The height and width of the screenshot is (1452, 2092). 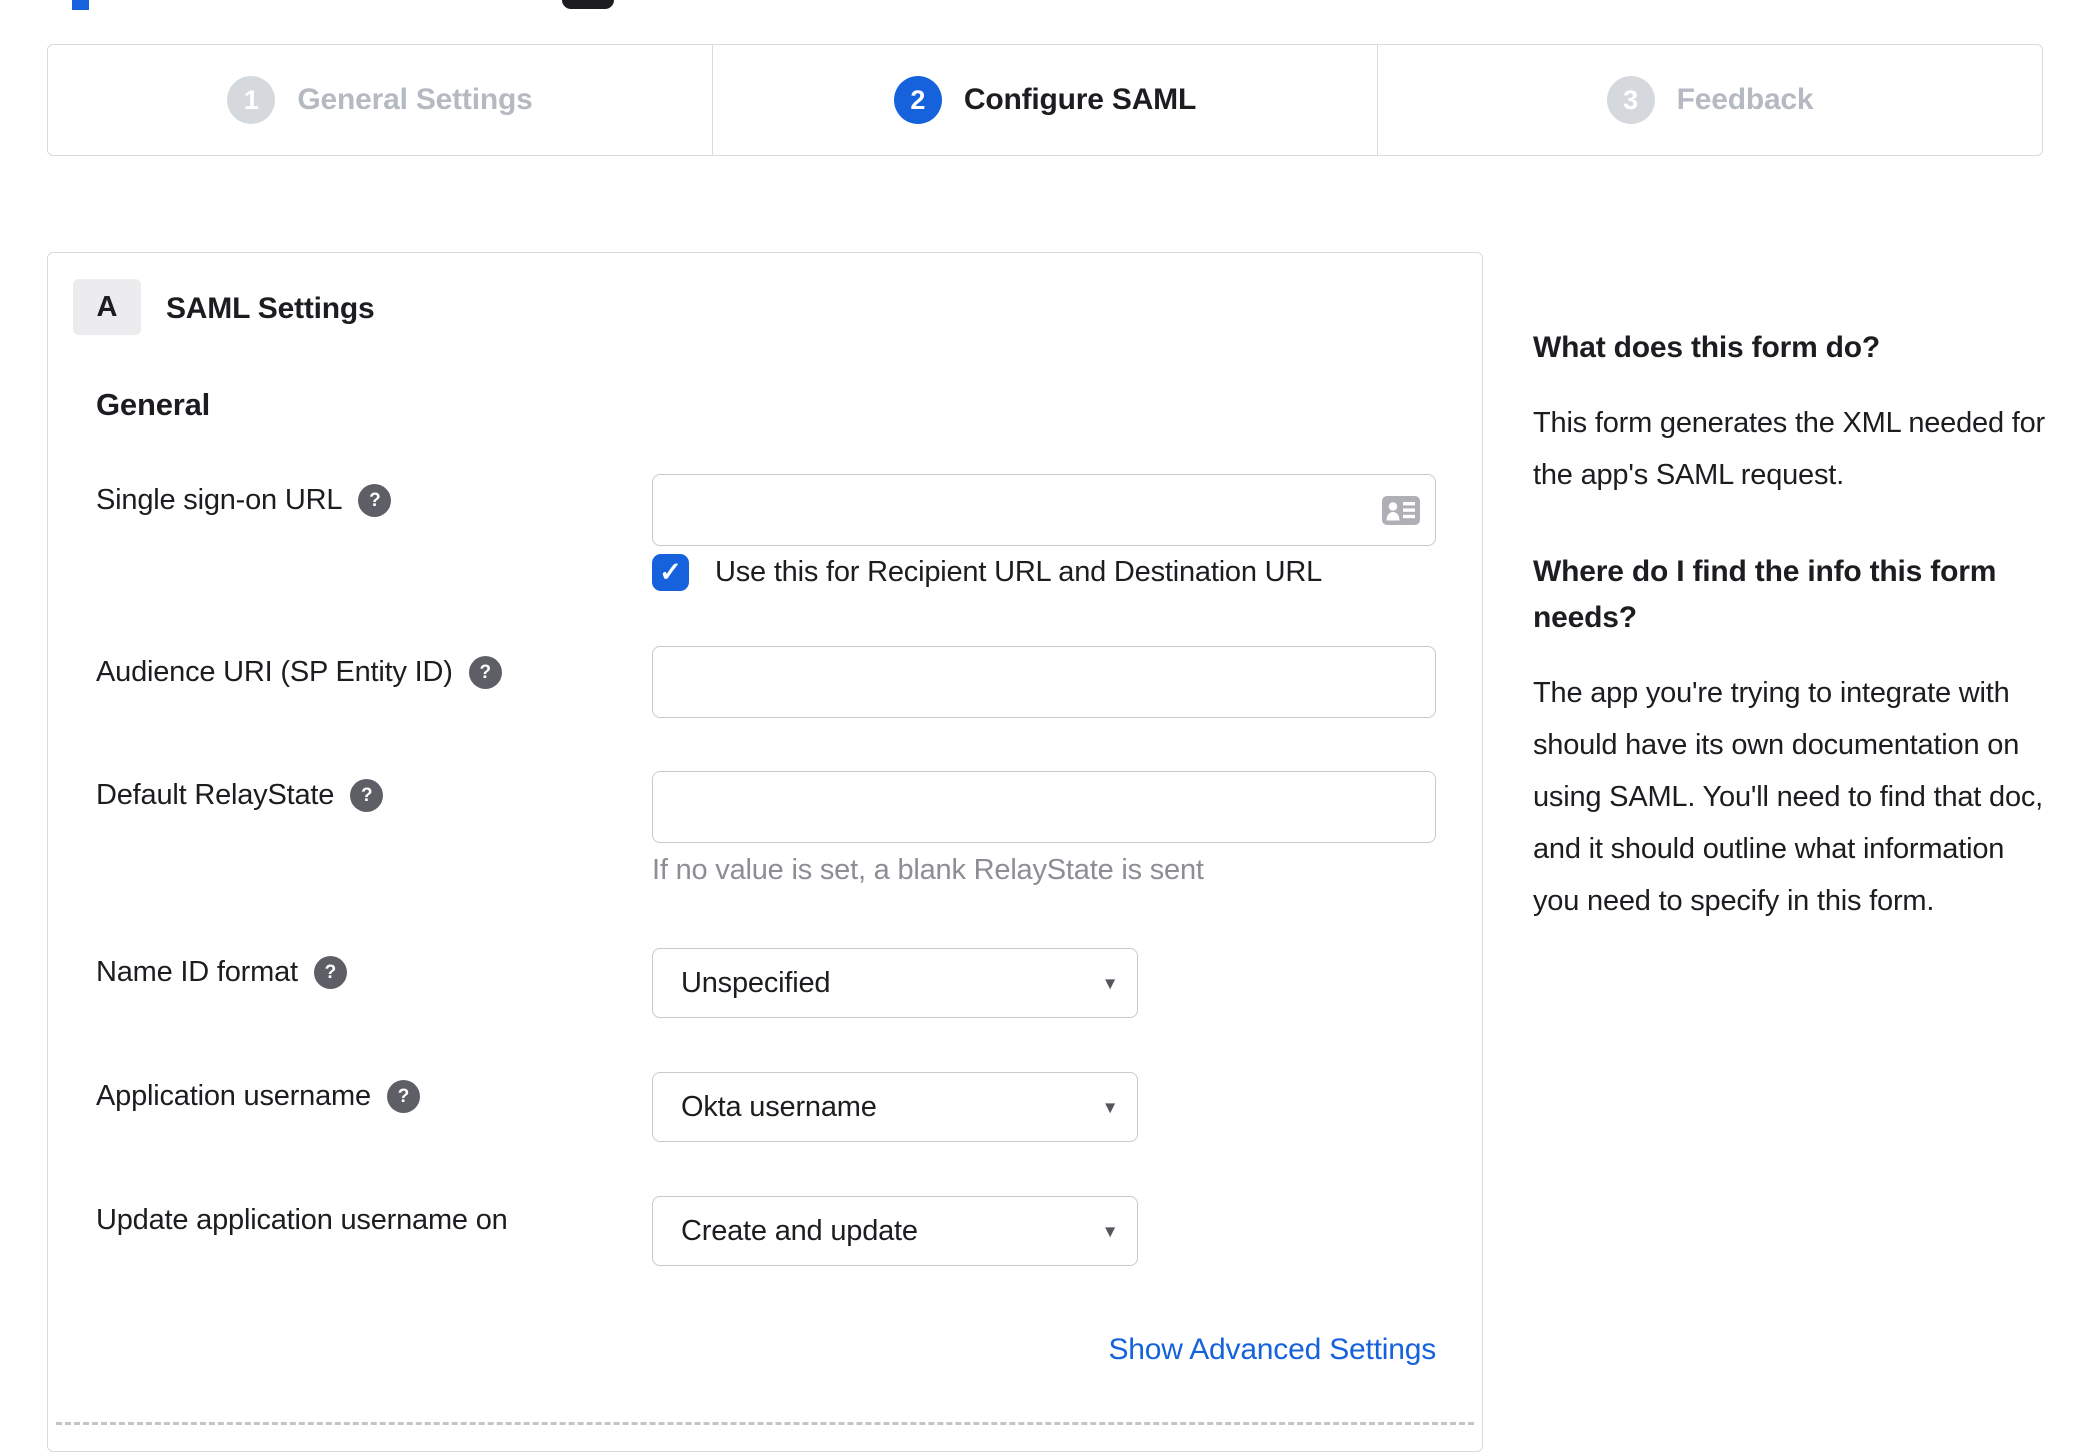 What do you see at coordinates (233, 1096) in the screenshot?
I see `field-label-text: Application username` at bounding box center [233, 1096].